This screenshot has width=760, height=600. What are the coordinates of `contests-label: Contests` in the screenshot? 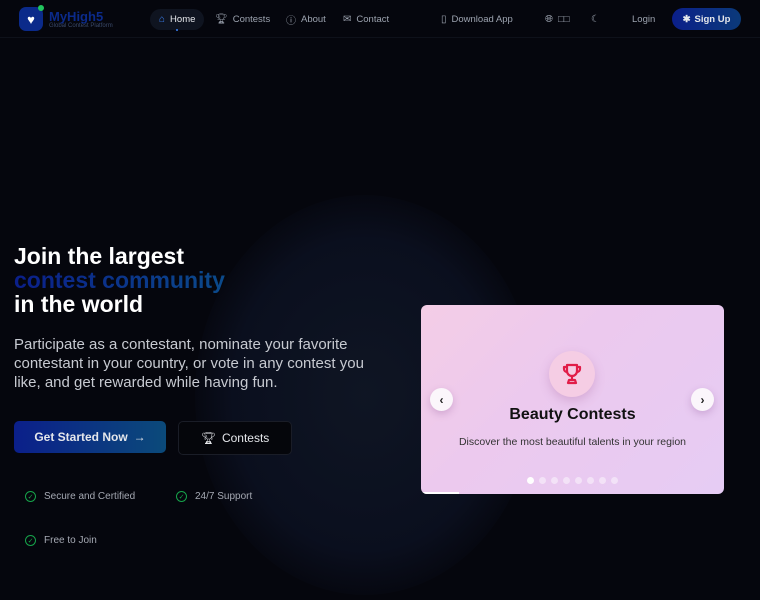 It's located at (245, 438).